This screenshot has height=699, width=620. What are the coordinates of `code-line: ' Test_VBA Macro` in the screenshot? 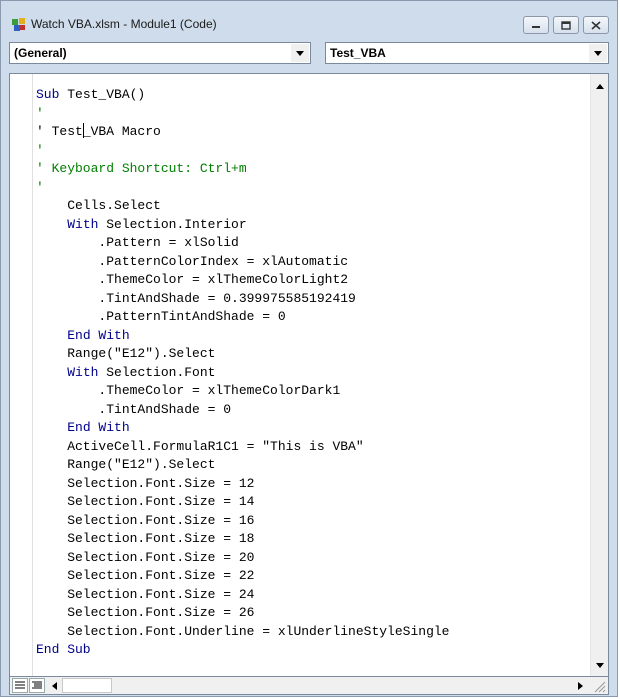 It's located at (242, 132).